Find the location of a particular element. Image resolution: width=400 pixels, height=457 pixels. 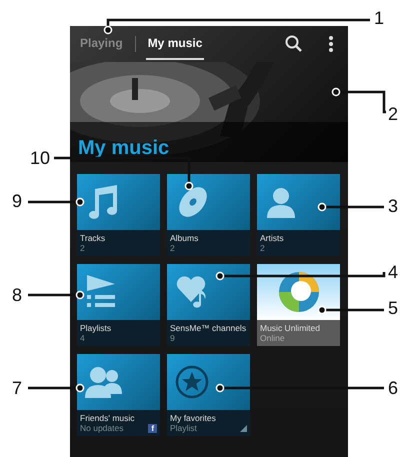

page-heading: My music is located at coordinates (124, 148).